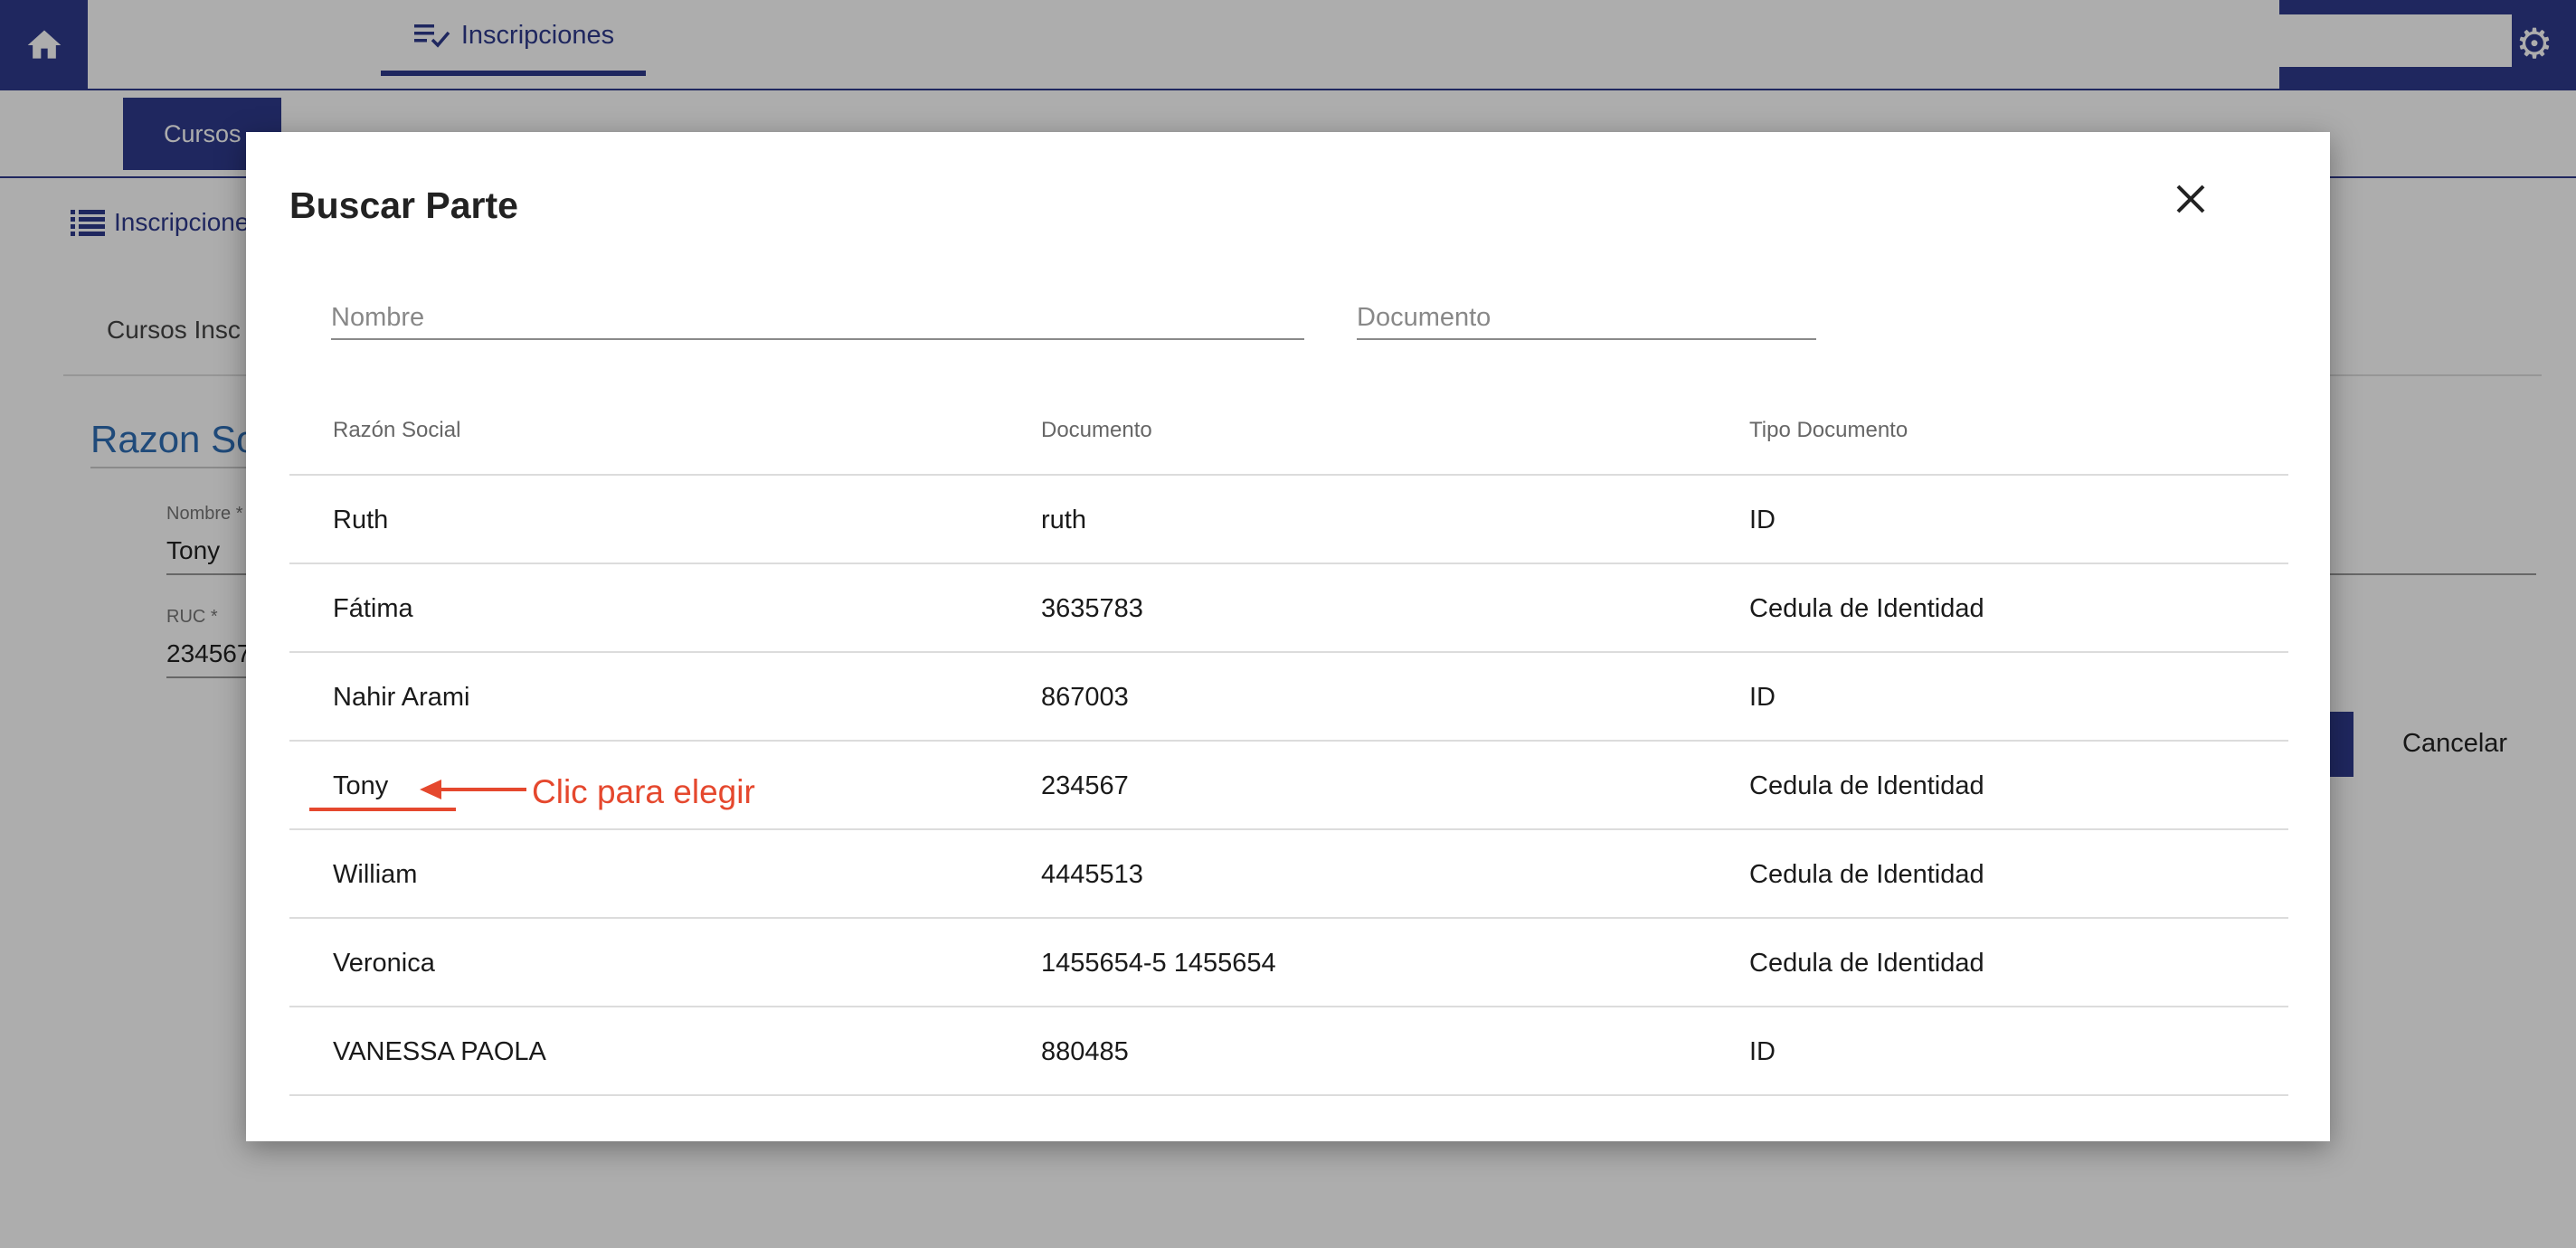  I want to click on arrow-left-icon, so click(473, 789).